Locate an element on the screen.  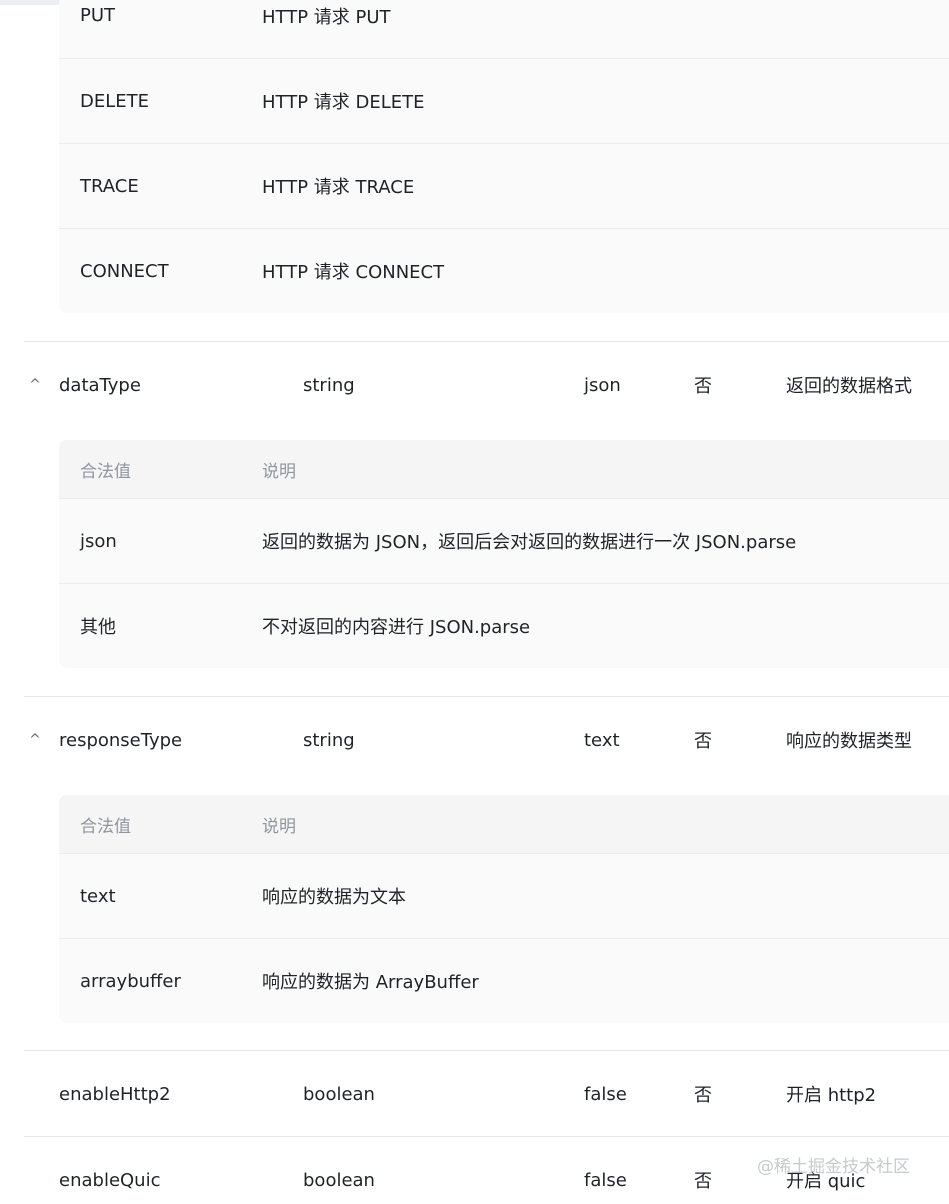
param-desc: 响应的数据类型 is located at coordinates (849, 741).